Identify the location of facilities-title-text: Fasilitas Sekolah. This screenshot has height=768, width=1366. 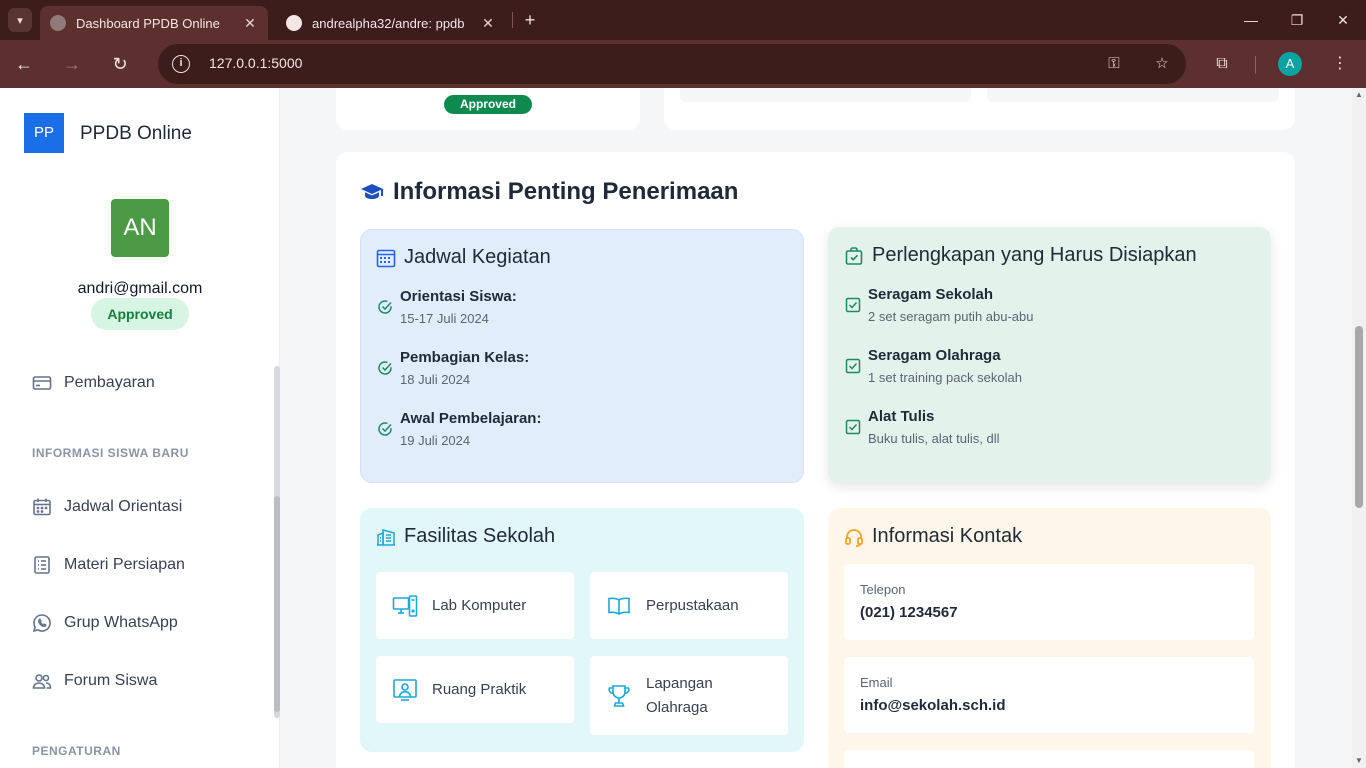
(480, 536).